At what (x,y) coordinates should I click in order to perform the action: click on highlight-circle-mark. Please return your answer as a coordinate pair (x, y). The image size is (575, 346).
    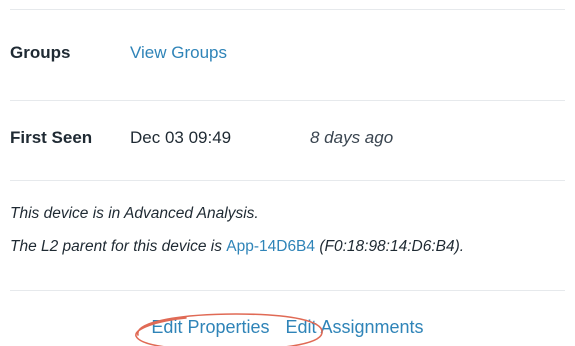
    Looking at the image, I should click on (229, 329).